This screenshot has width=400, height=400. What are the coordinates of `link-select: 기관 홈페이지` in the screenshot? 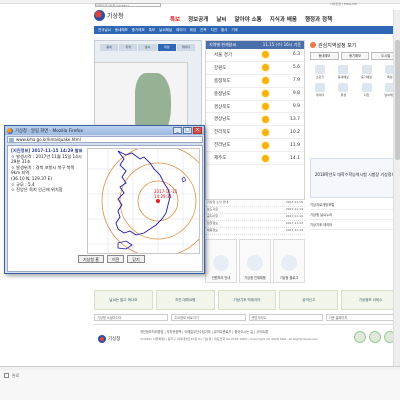 It's located at (362, 317).